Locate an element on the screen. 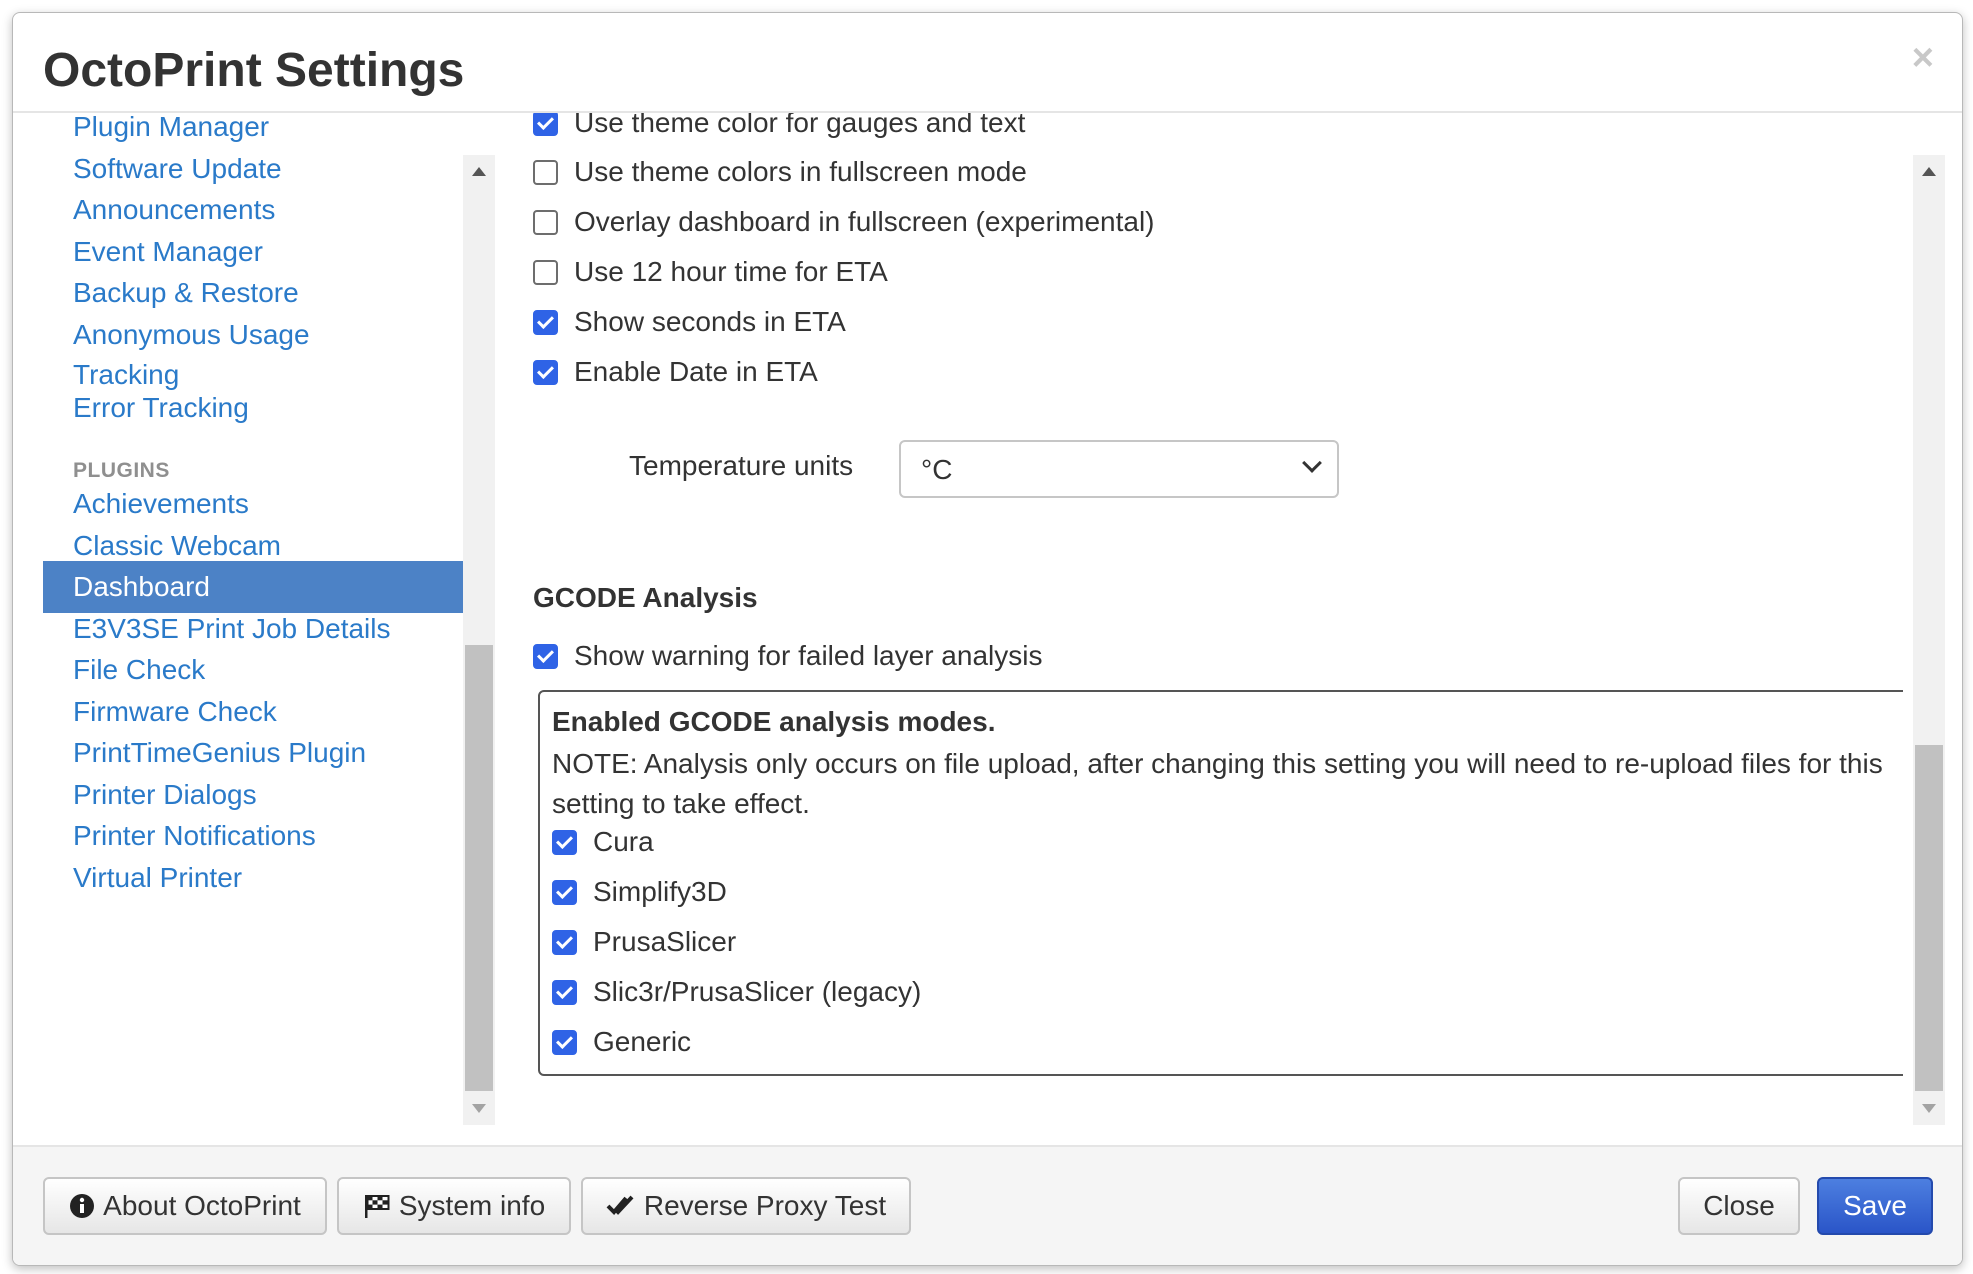 Image resolution: width=1973 pixels, height=1274 pixels. close-button: Close is located at coordinates (1739, 1206).